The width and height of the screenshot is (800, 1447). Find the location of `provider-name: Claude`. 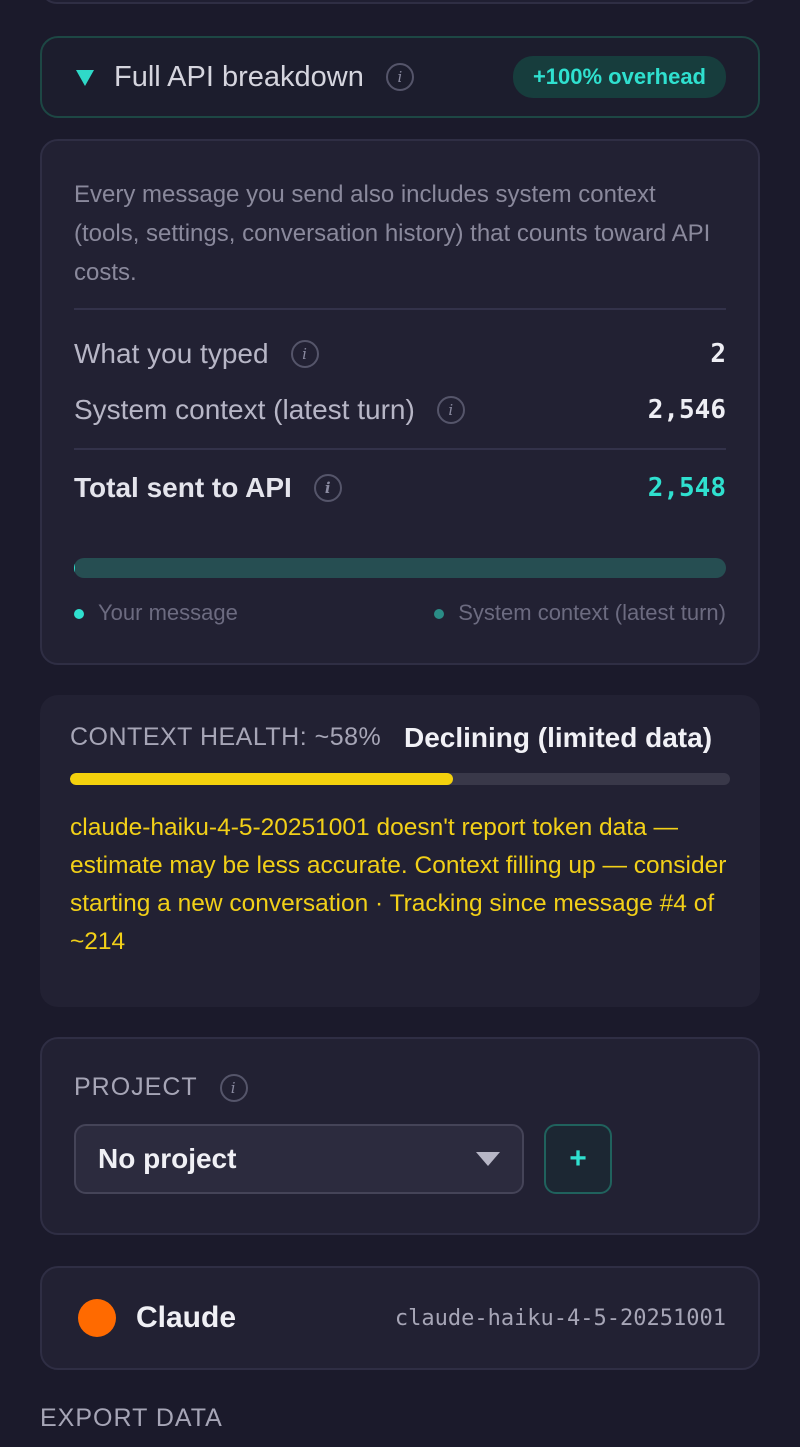

provider-name: Claude is located at coordinates (186, 1317).